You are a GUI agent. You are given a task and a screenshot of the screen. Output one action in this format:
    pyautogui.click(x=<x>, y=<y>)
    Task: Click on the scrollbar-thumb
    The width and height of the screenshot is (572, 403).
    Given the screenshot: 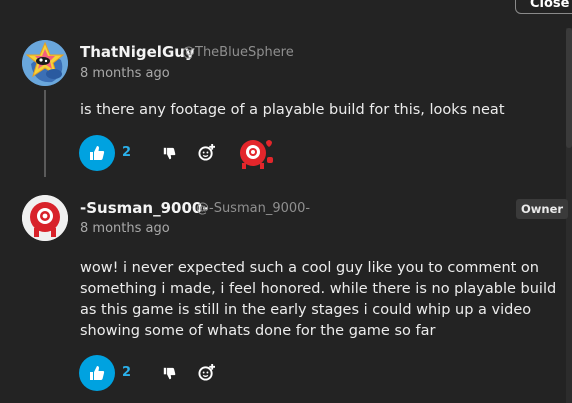 What is the action you would take?
    pyautogui.click(x=569, y=88)
    